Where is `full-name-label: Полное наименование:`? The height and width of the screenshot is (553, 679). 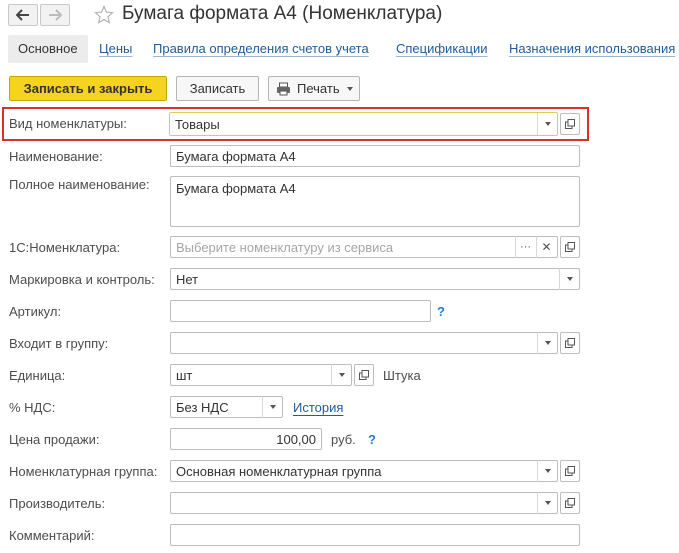
full-name-label: Полное наименование: is located at coordinates (79, 184).